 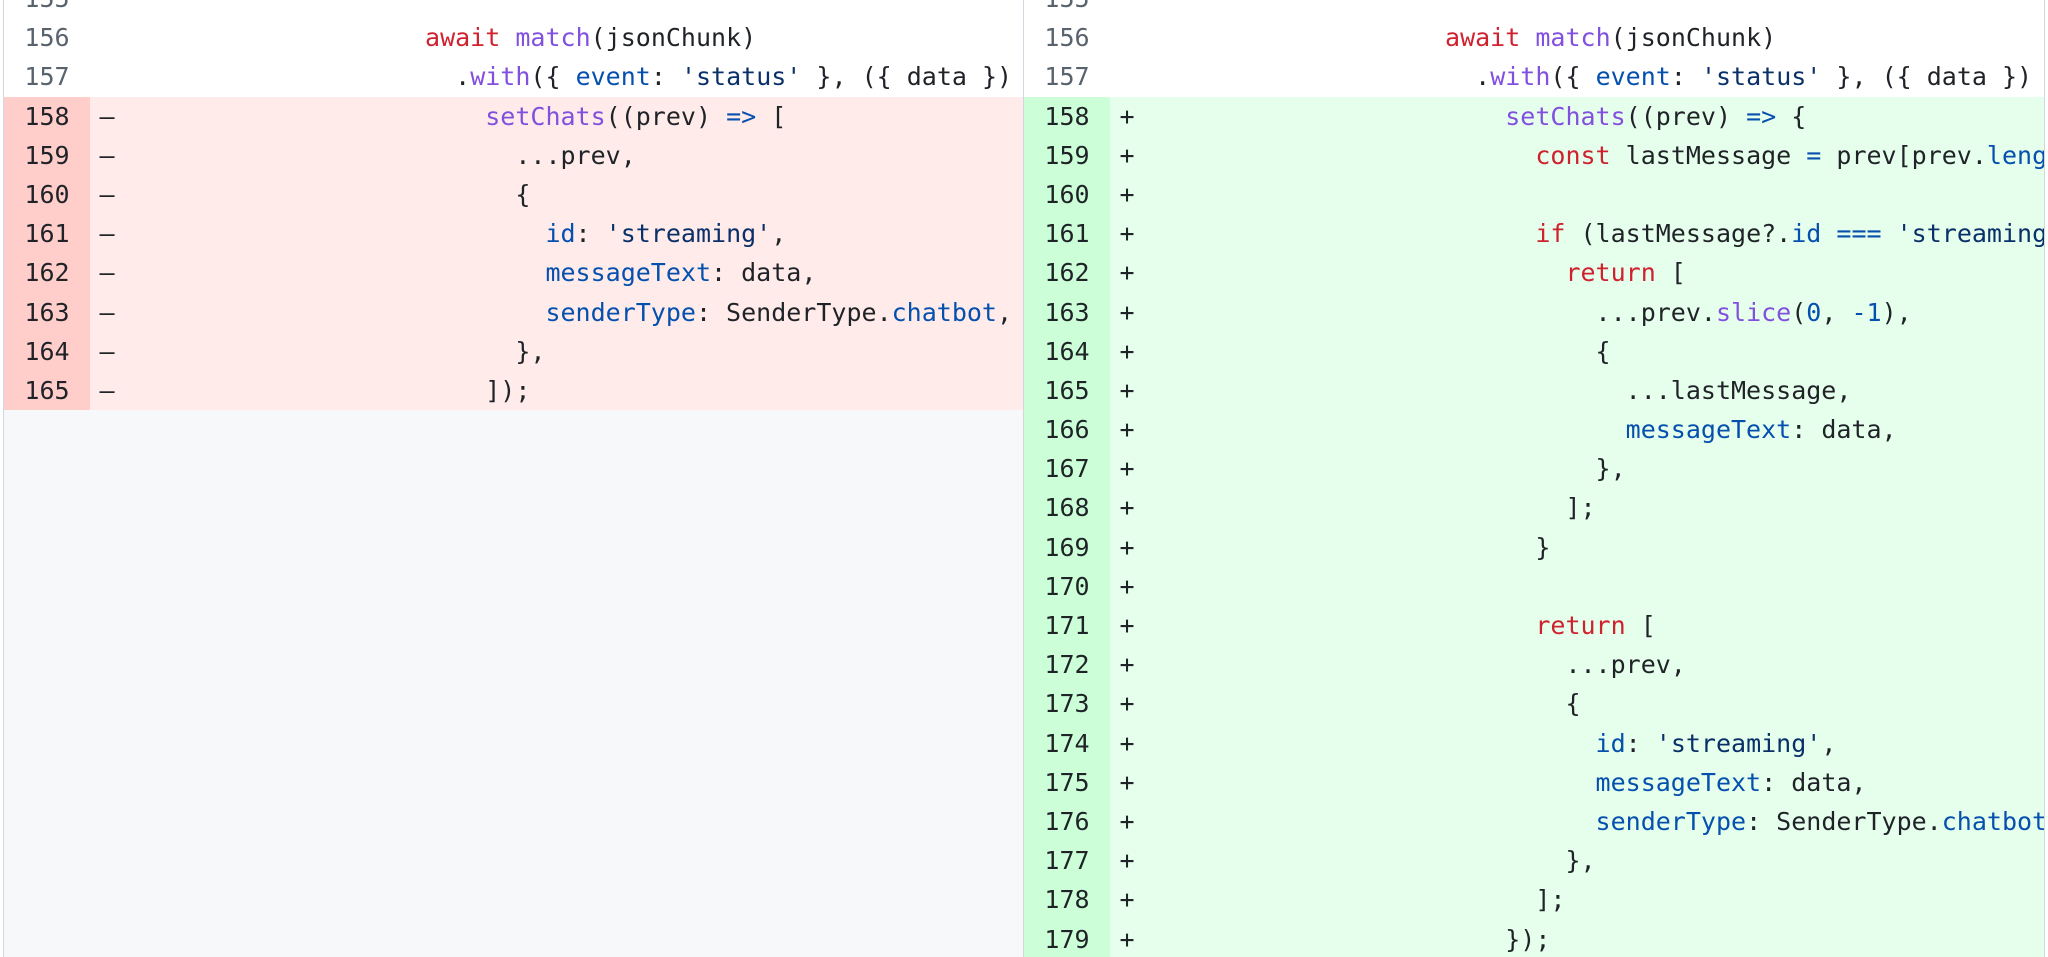 I want to click on diff-line-added: 163 + ...prev.slice(0, -1),, so click(x=1534, y=312).